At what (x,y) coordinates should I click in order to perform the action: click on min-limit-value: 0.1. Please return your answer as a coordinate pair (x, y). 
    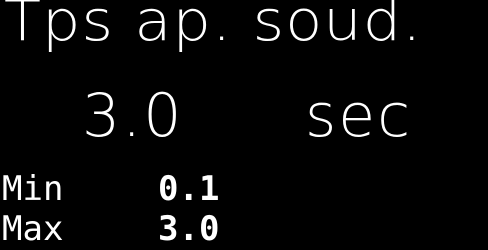
    Looking at the image, I should click on (189, 189).